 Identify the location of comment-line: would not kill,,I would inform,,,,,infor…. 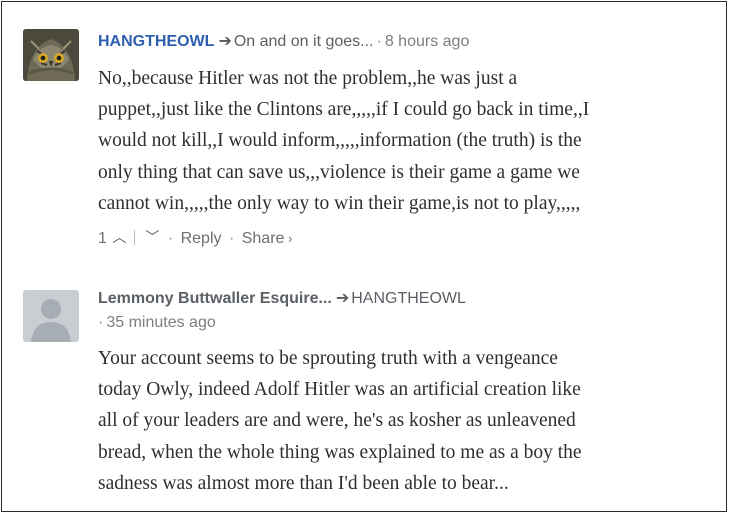
(340, 141).